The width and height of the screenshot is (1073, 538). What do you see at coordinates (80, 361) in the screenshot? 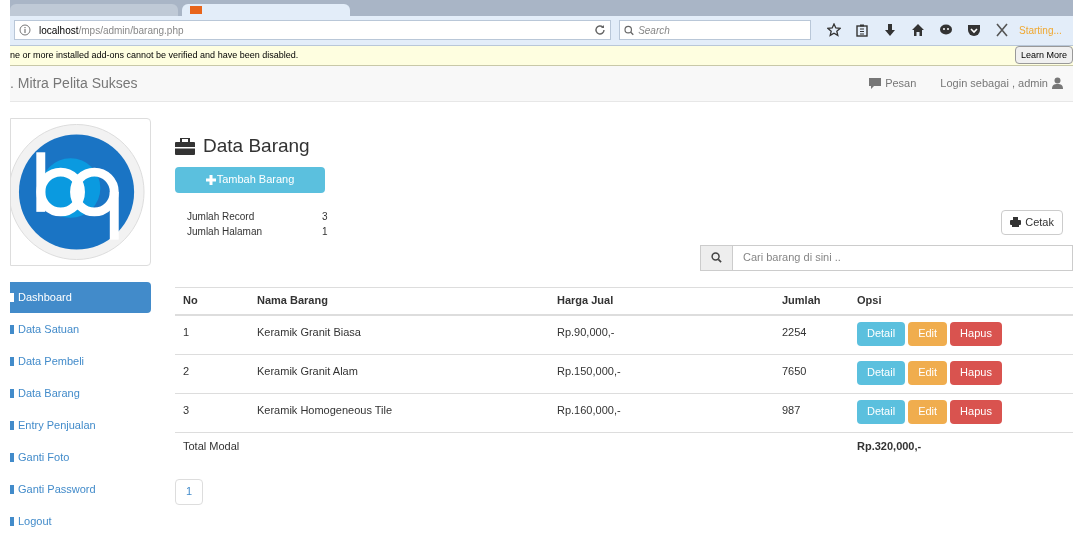
I see `sidebar-item: Data Pembeli` at bounding box center [80, 361].